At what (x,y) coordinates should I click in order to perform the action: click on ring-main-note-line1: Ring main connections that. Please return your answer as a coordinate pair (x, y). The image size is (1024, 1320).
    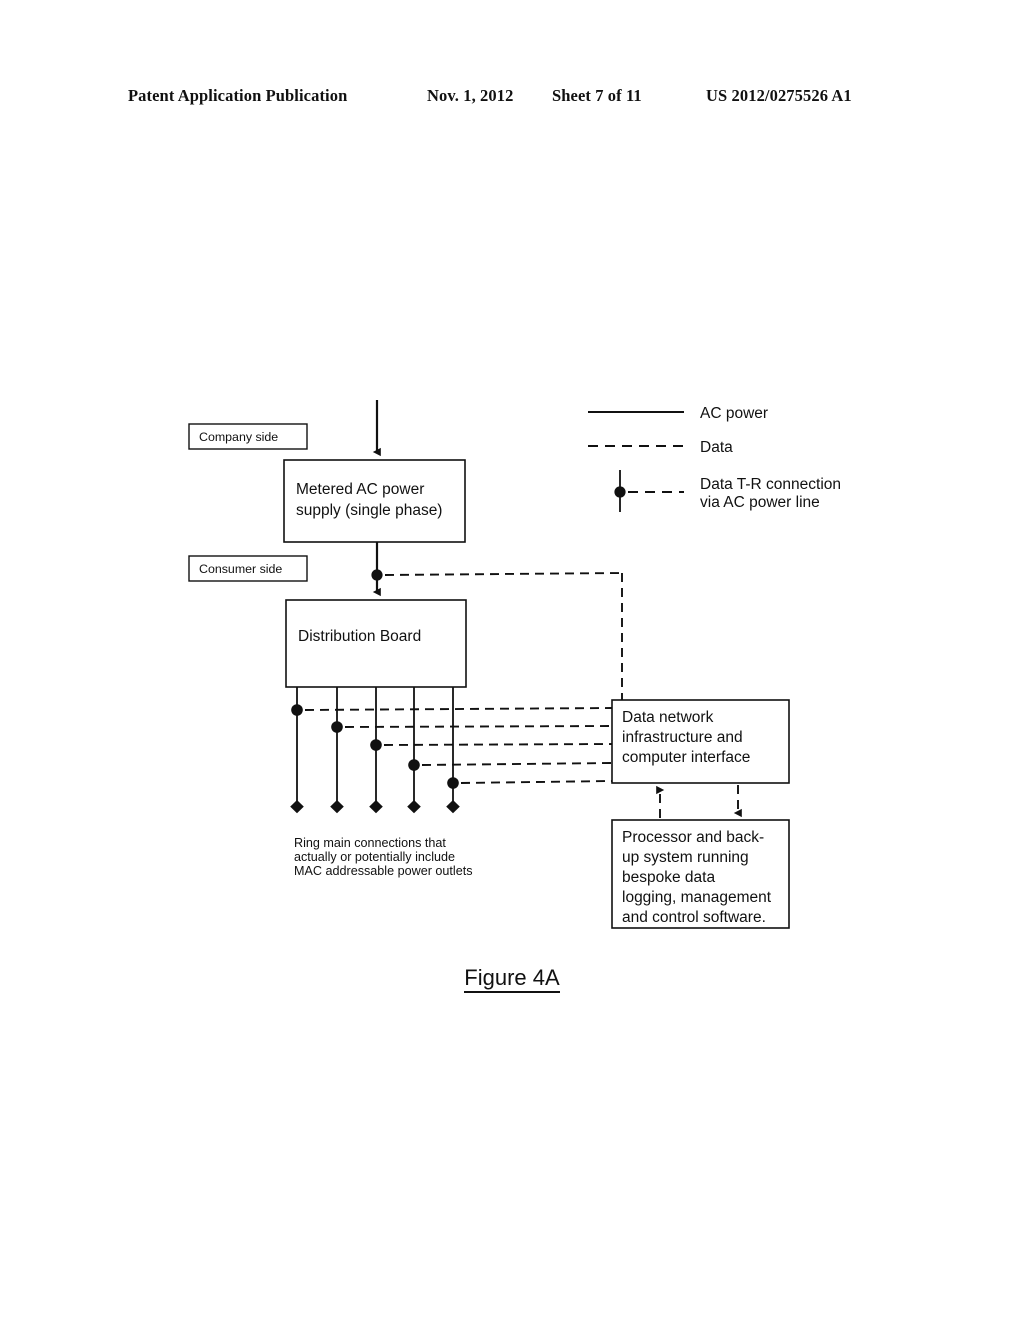
    Looking at the image, I should click on (370, 843).